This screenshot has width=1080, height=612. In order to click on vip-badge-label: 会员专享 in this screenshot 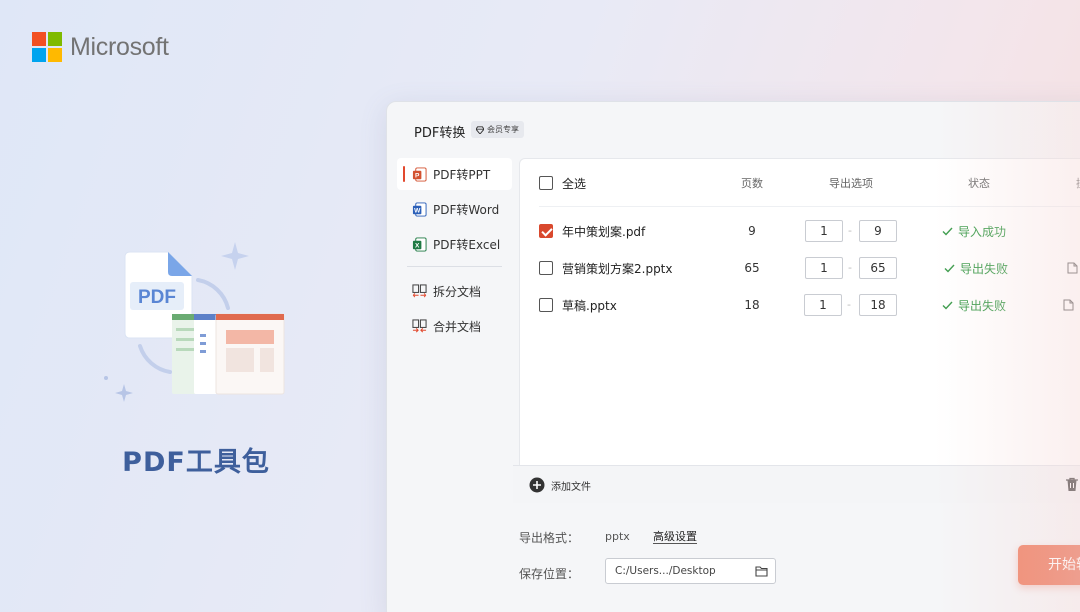, I will do `click(503, 129)`.